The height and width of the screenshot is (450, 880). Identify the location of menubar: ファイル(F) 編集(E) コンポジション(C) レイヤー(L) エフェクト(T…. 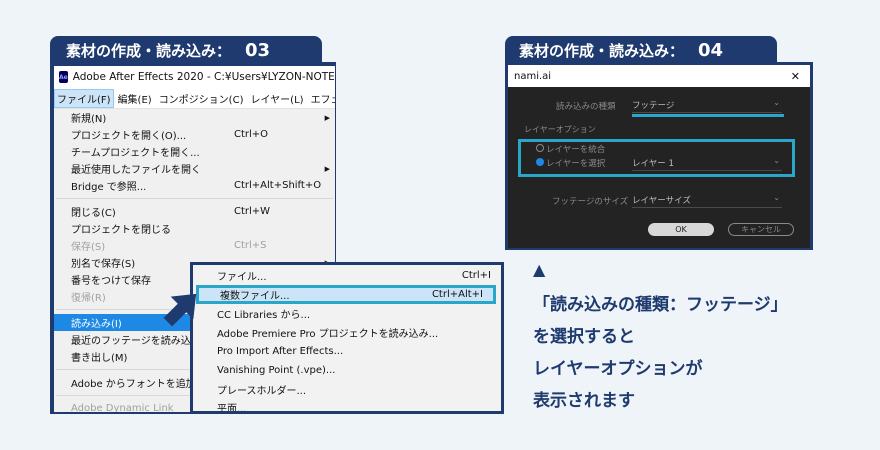
(194, 98).